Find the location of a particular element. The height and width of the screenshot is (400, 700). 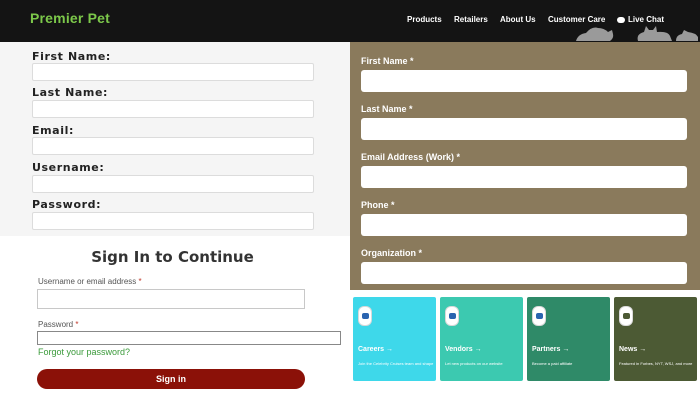

card-title: Partners → is located at coordinates (551, 349).